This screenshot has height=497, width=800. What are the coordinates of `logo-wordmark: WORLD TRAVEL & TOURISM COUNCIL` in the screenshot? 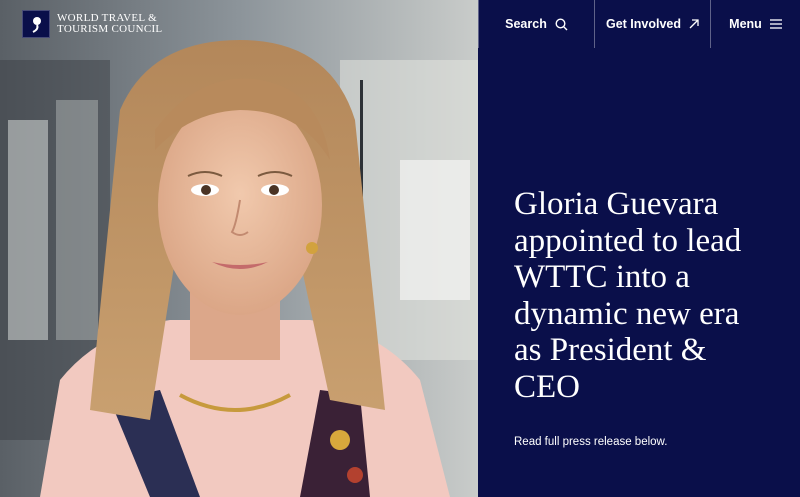 It's located at (109, 24).